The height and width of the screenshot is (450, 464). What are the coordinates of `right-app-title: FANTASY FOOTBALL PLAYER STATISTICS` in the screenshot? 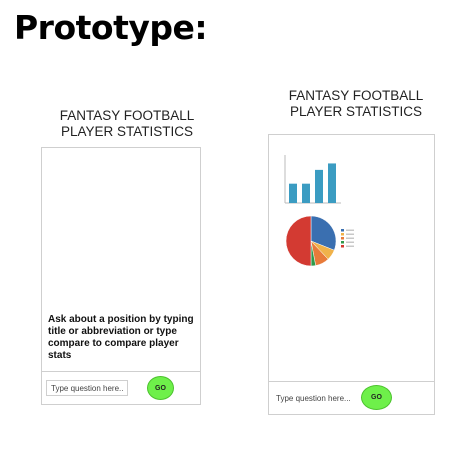 It's located at (356, 104).